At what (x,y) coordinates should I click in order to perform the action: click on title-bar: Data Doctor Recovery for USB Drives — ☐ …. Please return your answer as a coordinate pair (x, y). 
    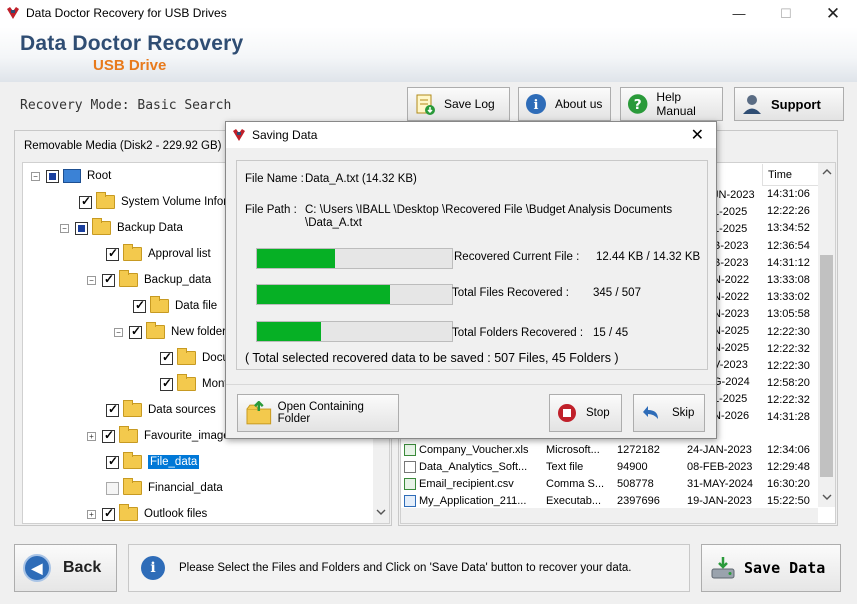
    Looking at the image, I should click on (428, 13).